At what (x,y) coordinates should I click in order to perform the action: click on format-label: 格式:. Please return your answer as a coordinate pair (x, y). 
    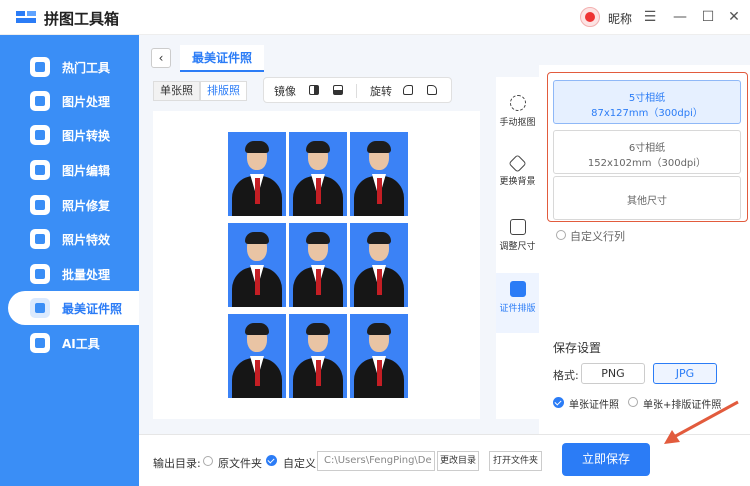
    Looking at the image, I should click on (566, 375).